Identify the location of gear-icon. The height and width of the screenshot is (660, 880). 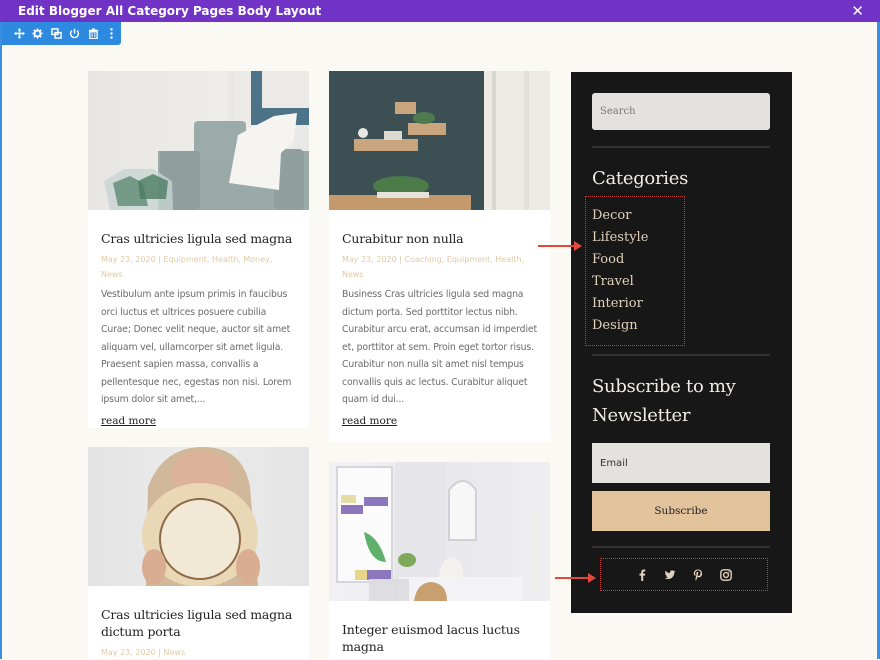
(37, 33).